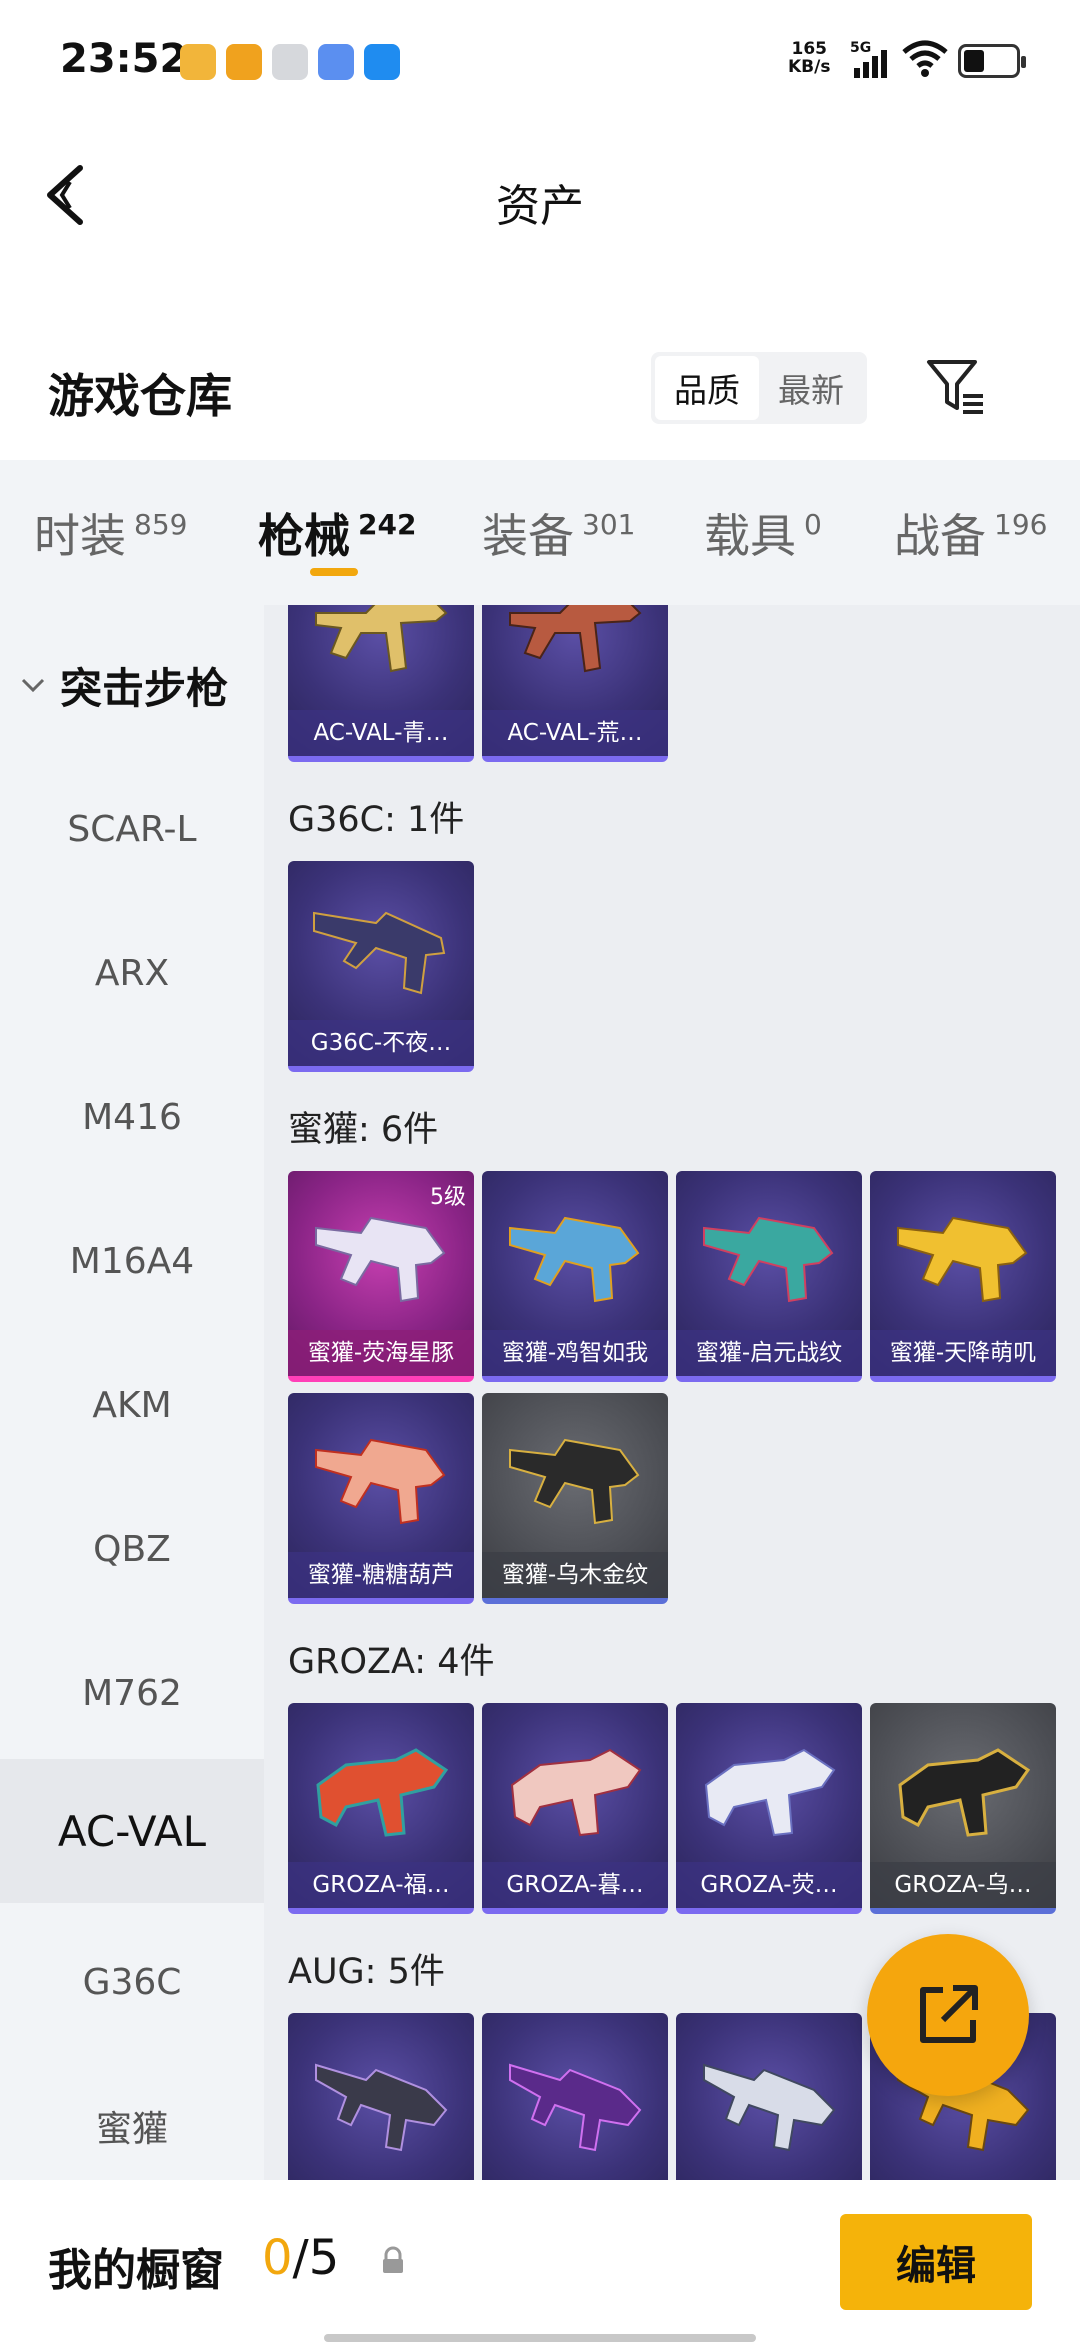 Image resolution: width=1080 pixels, height=2344 pixels. What do you see at coordinates (809, 49) in the screenshot?
I see `speed-value: 165` at bounding box center [809, 49].